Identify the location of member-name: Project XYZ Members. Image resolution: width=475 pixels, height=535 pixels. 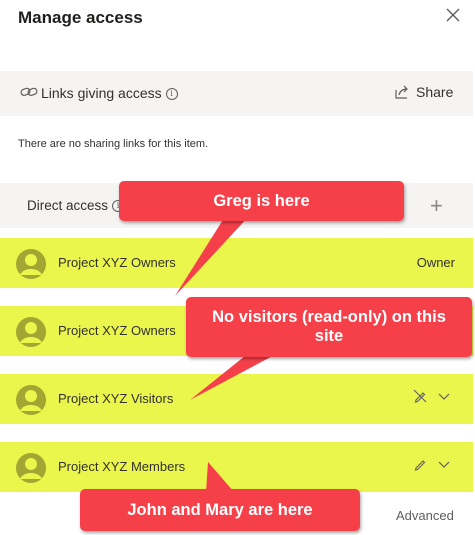
(122, 466).